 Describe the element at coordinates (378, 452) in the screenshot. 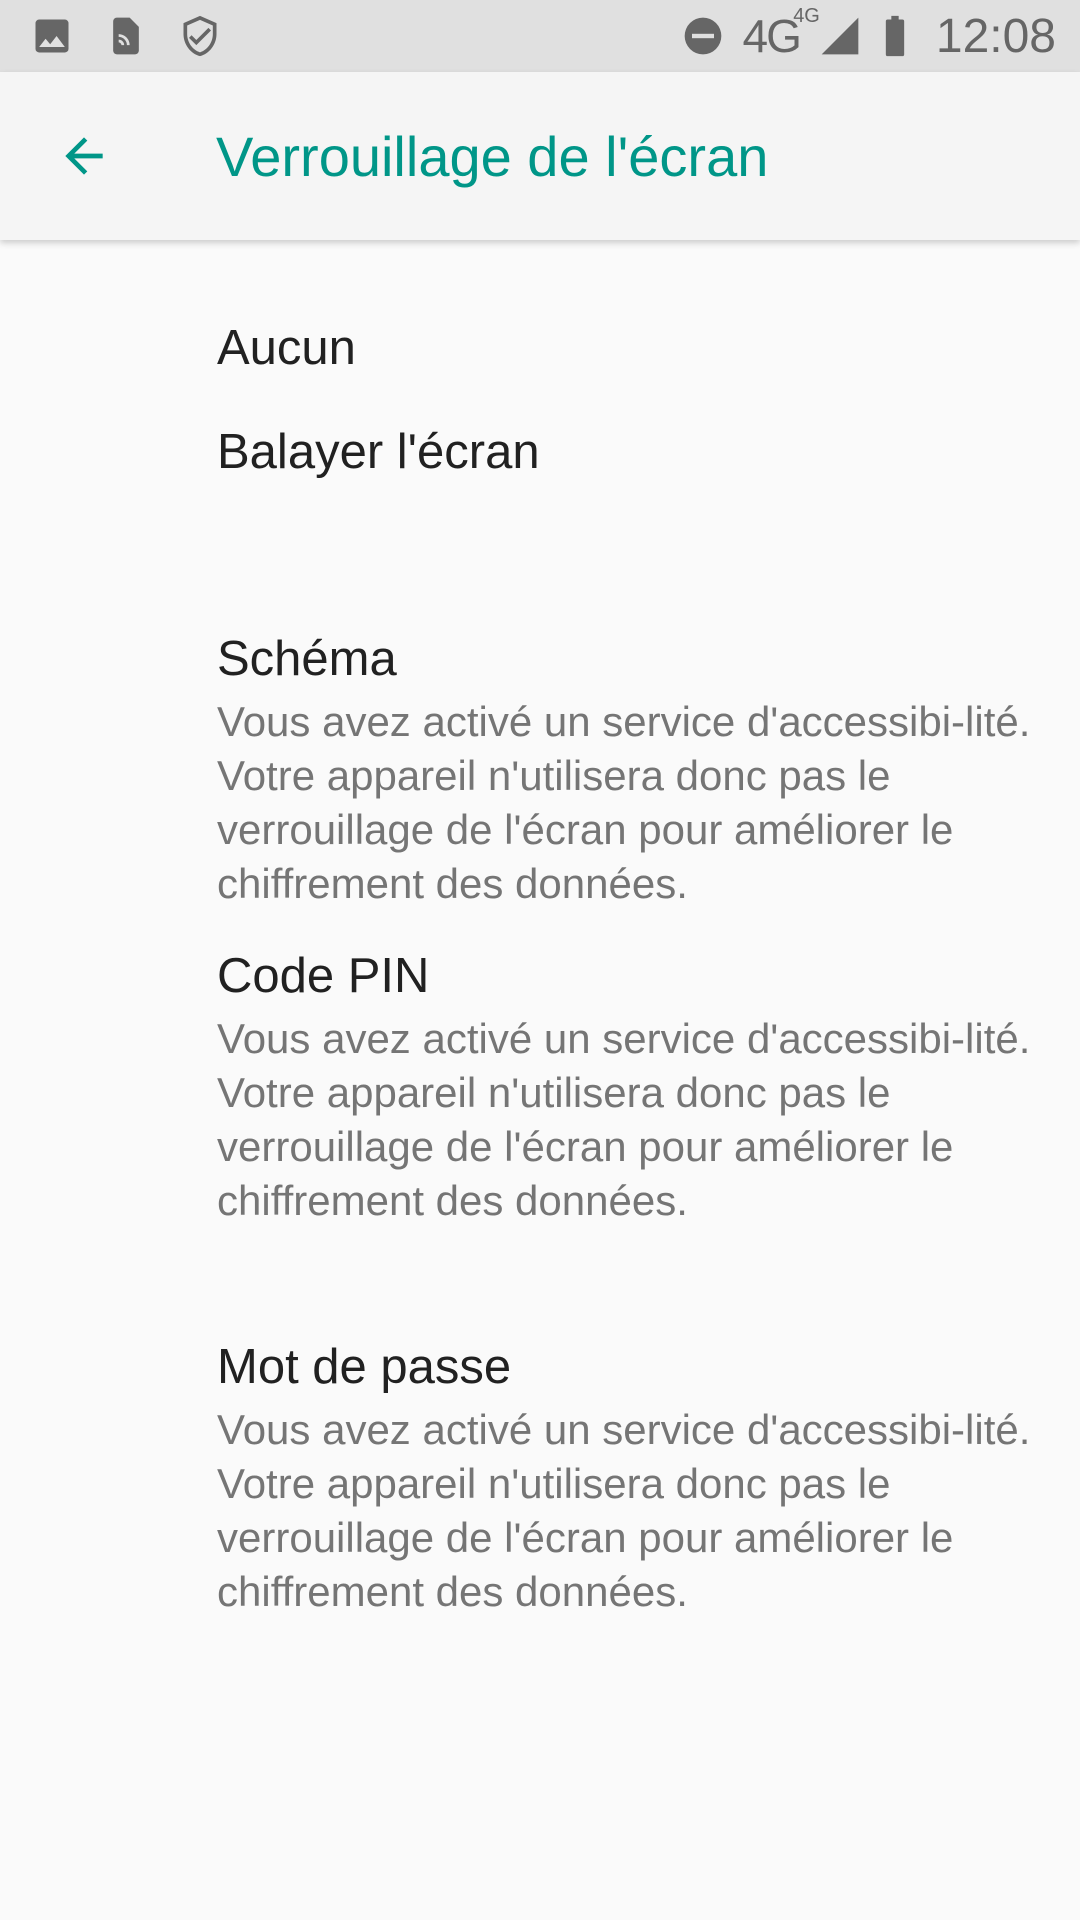

I see `option-title: Balayer l'écran` at that location.